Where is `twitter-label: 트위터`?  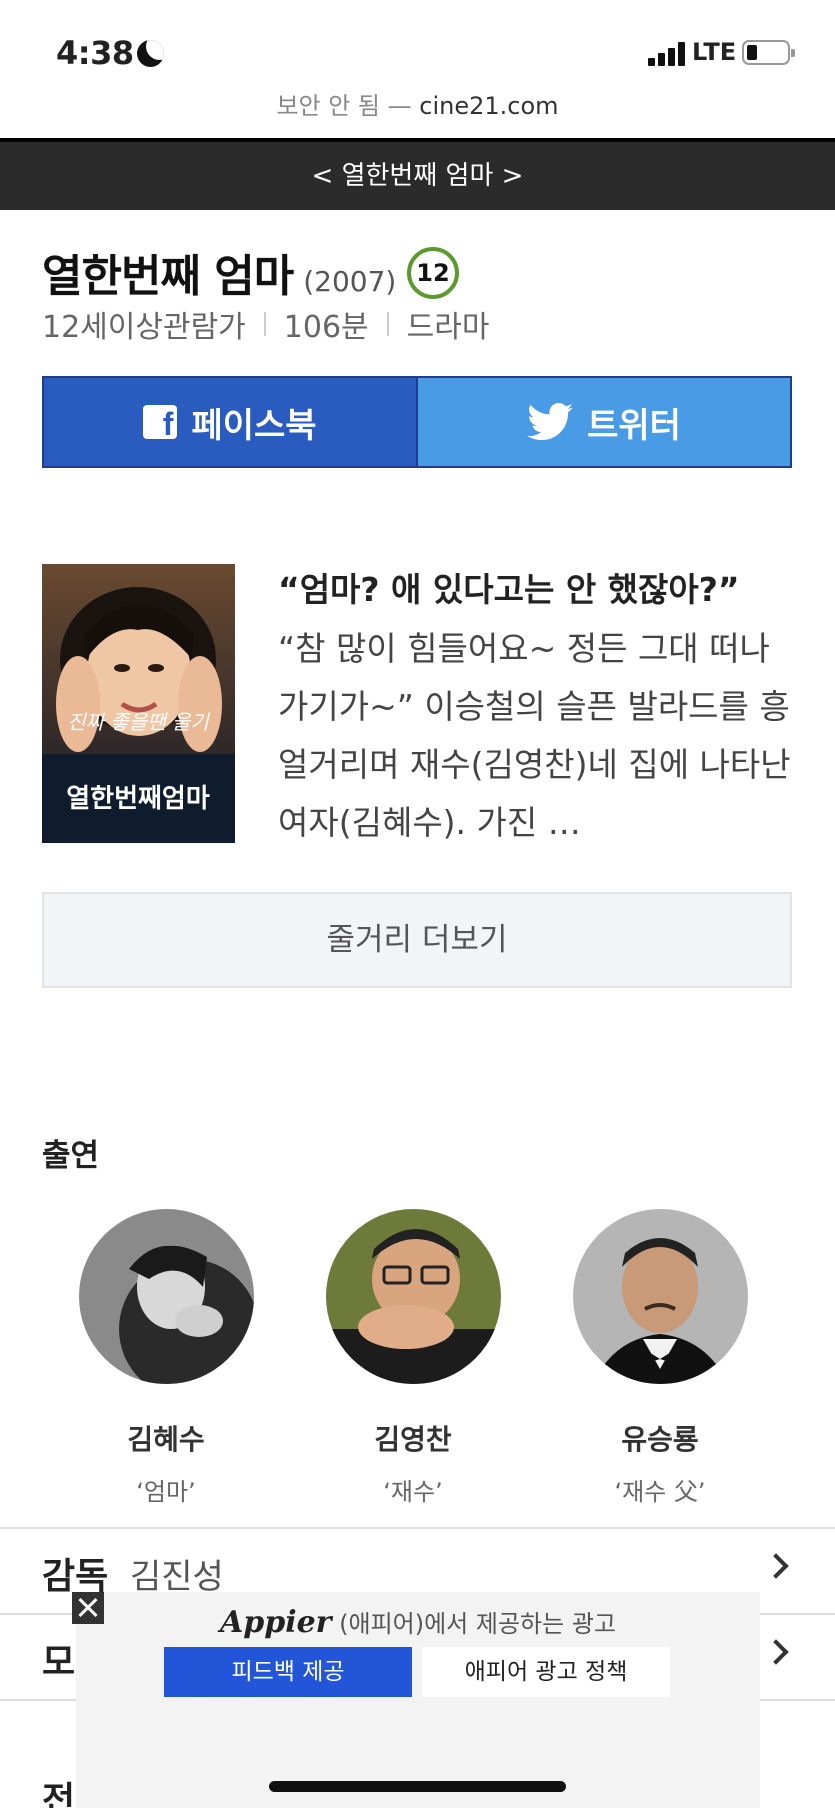
twitter-label: 트위터 is located at coordinates (634, 425).